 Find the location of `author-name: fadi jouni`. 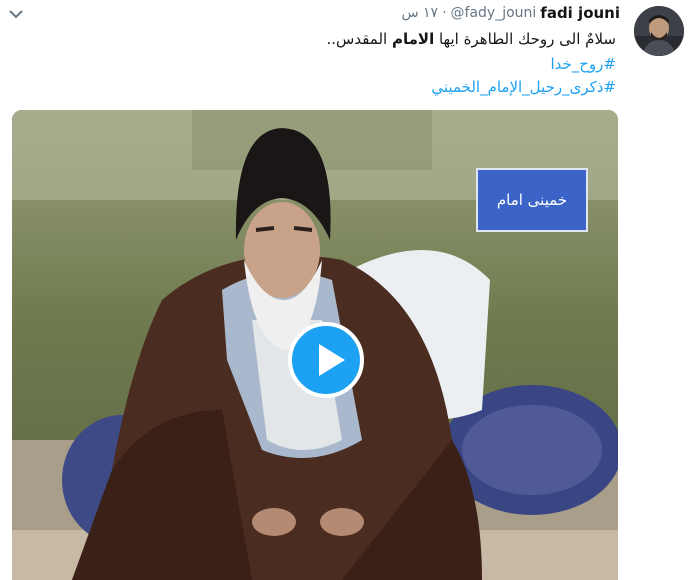

author-name: fadi jouni is located at coordinates (580, 13).